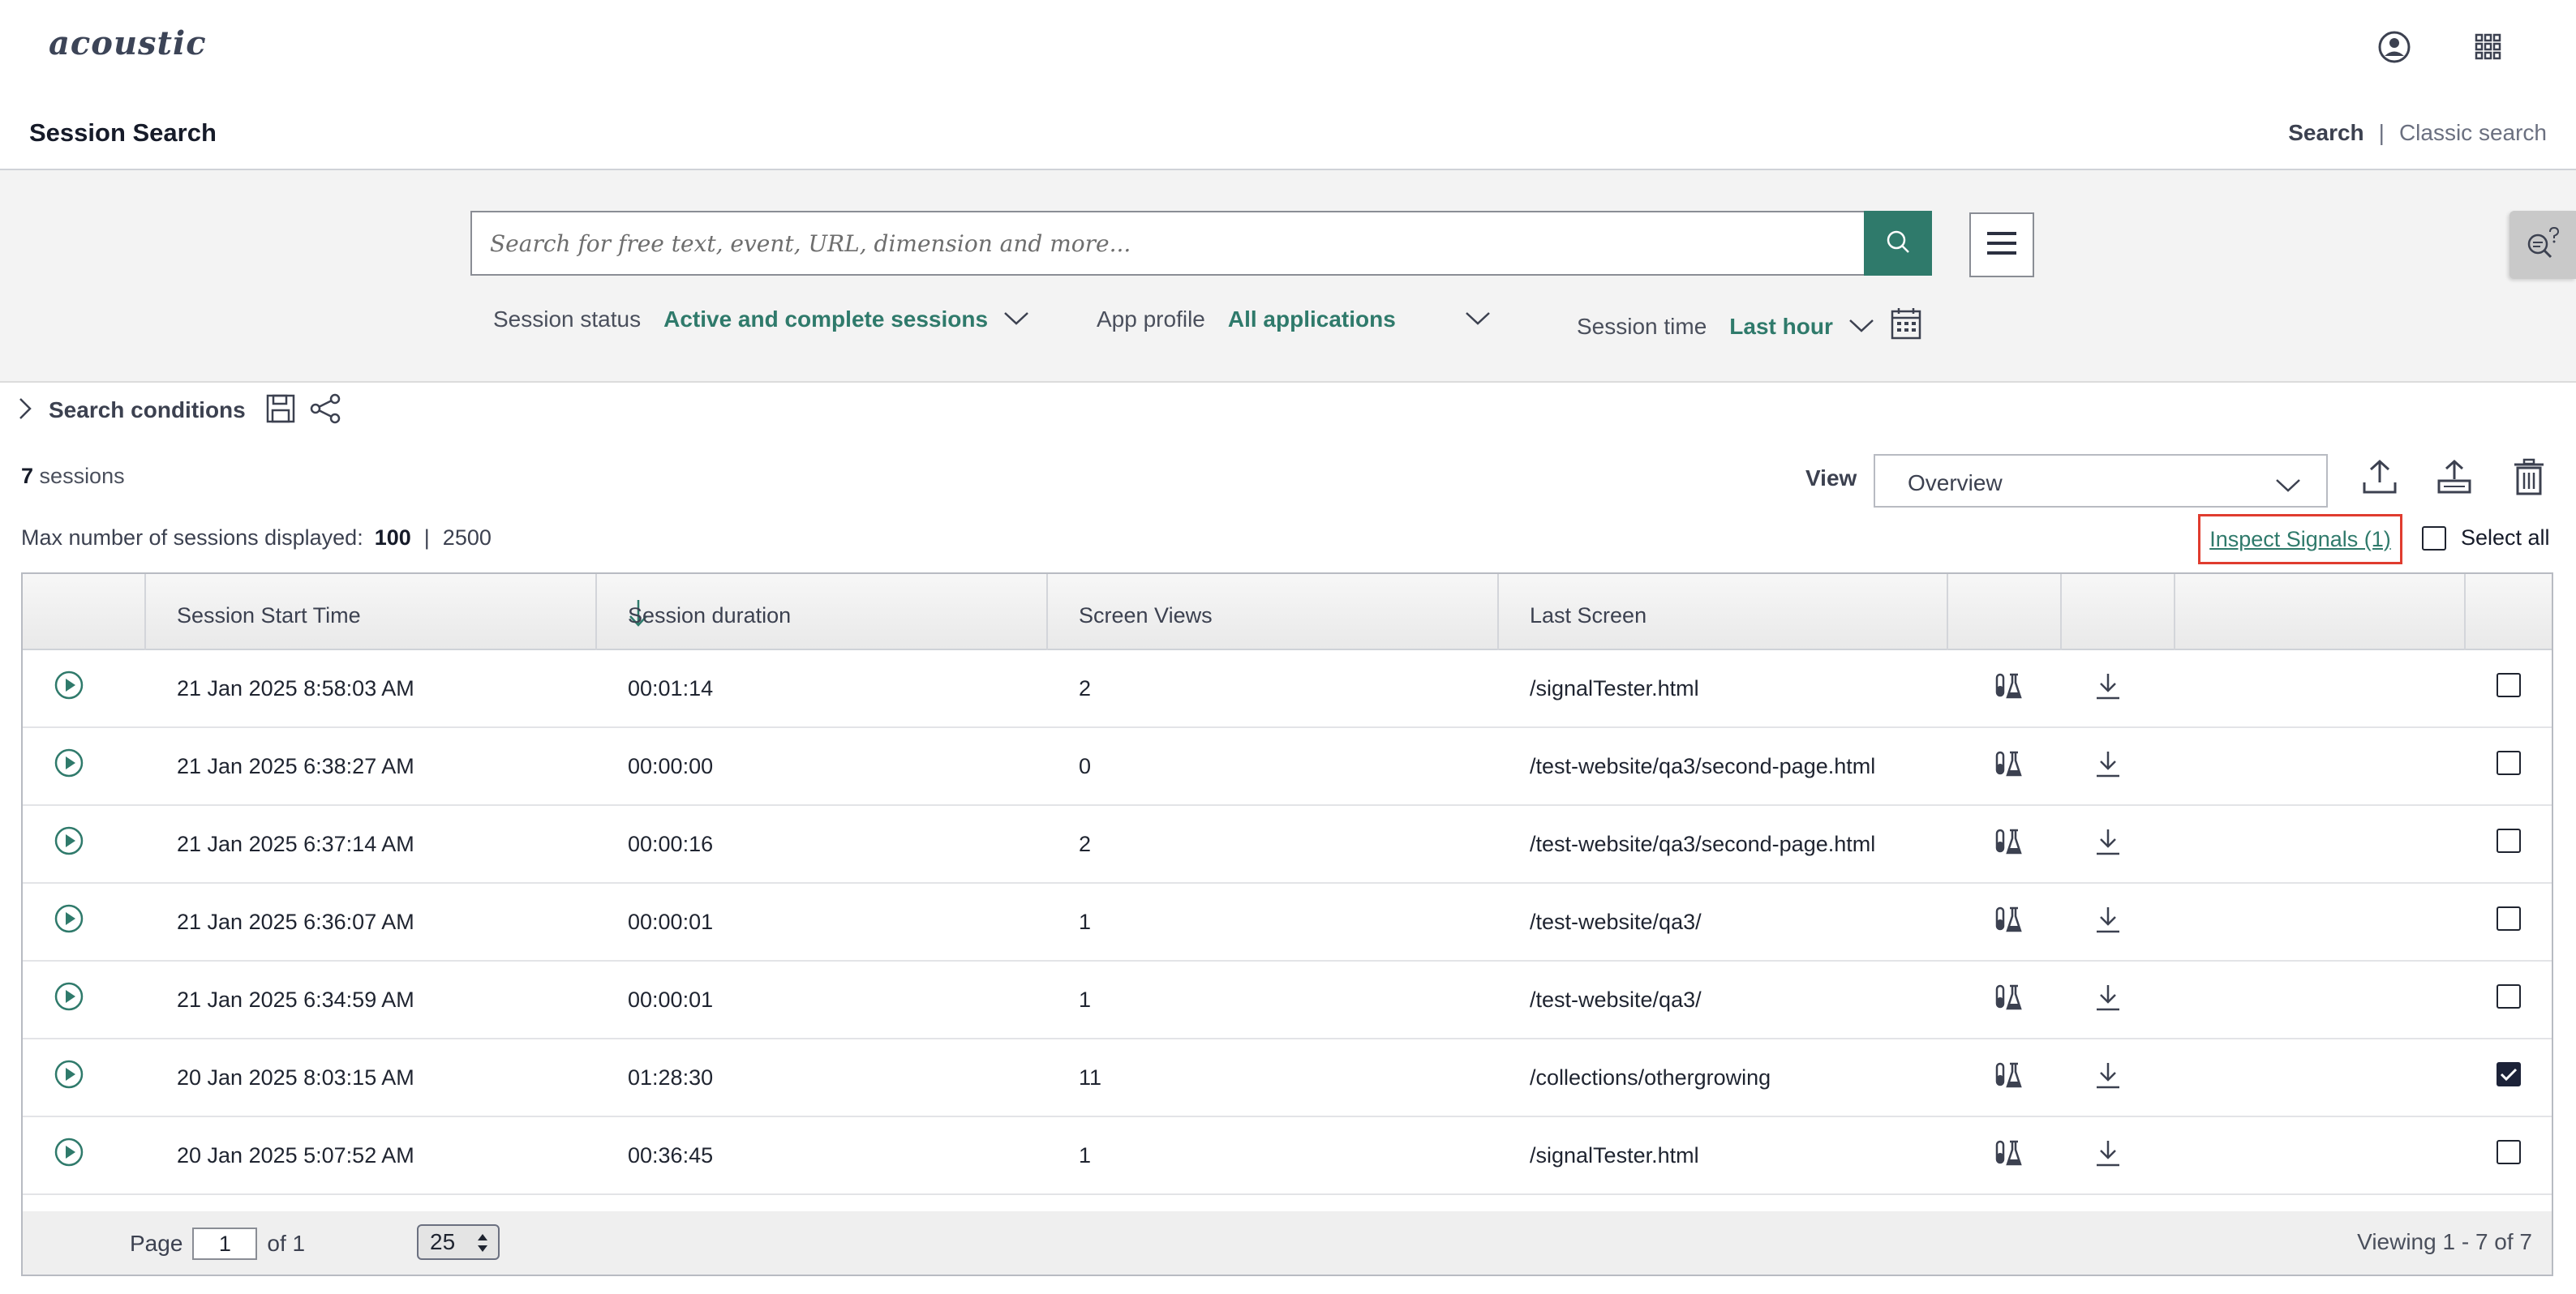 The width and height of the screenshot is (2576, 1294). I want to click on header-session-start-time: Session Start Time, so click(396, 612).